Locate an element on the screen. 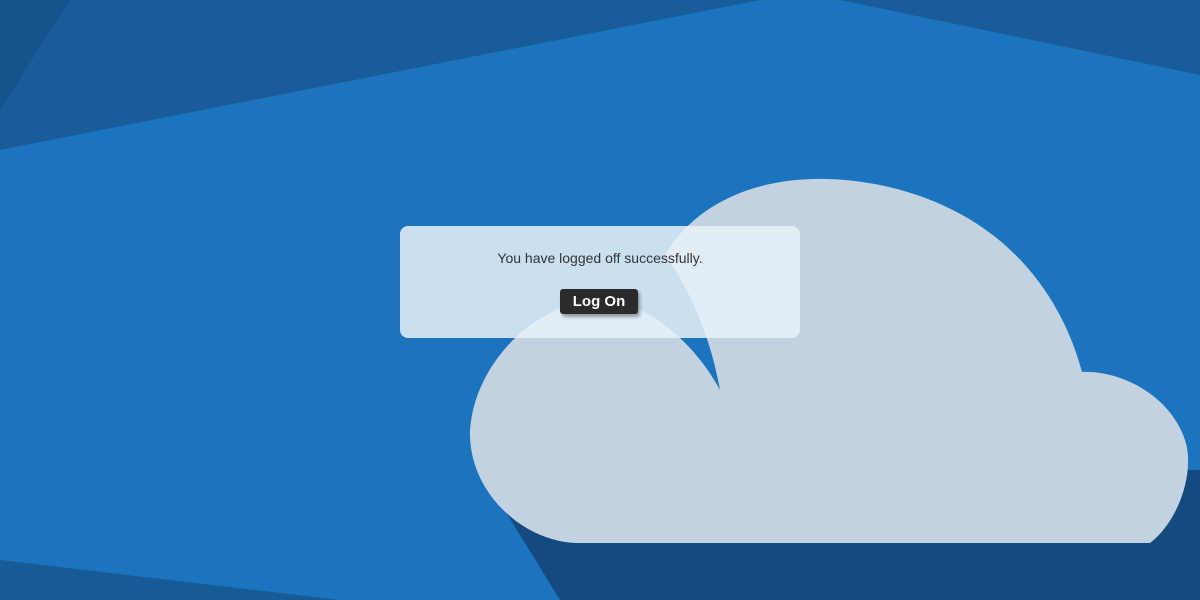  logoff-message: You have logged off successfully. is located at coordinates (600, 258).